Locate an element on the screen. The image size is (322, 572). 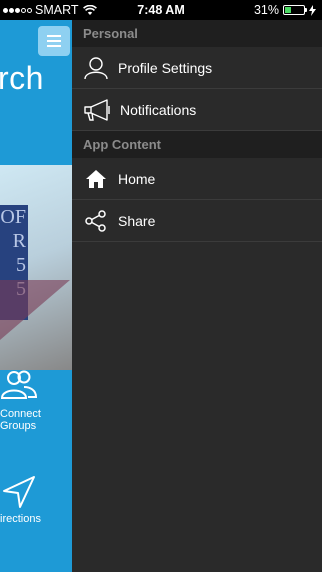
section-header-app-content: App Content is located at coordinates (197, 144).